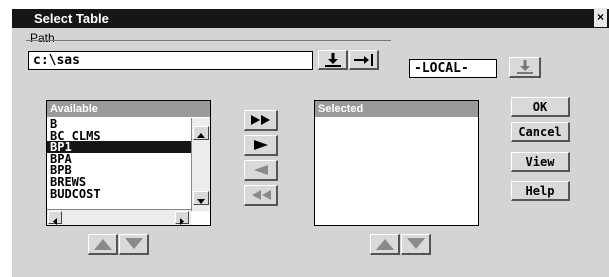  I want to click on path-dropdown-button, so click(333, 60).